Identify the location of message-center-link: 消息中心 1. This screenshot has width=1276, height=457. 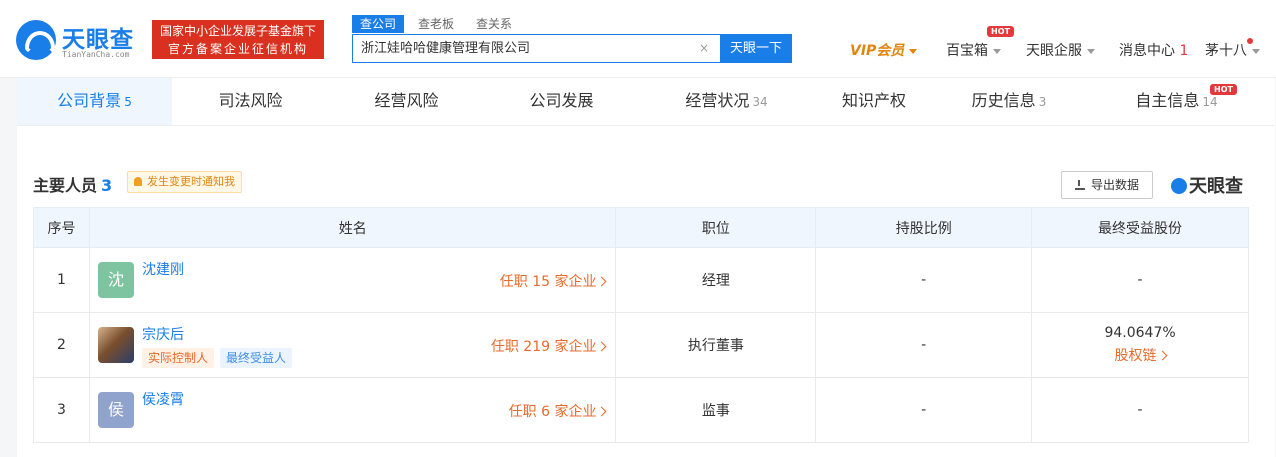
(1153, 50).